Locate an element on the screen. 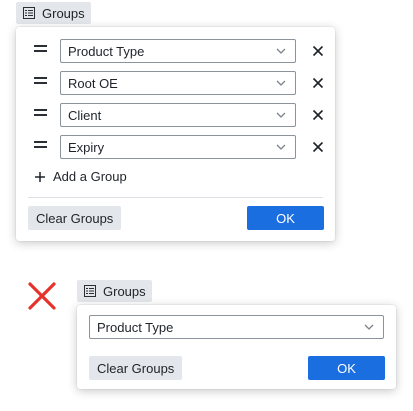 This screenshot has width=413, height=411. group-row: Client is located at coordinates (175, 115).